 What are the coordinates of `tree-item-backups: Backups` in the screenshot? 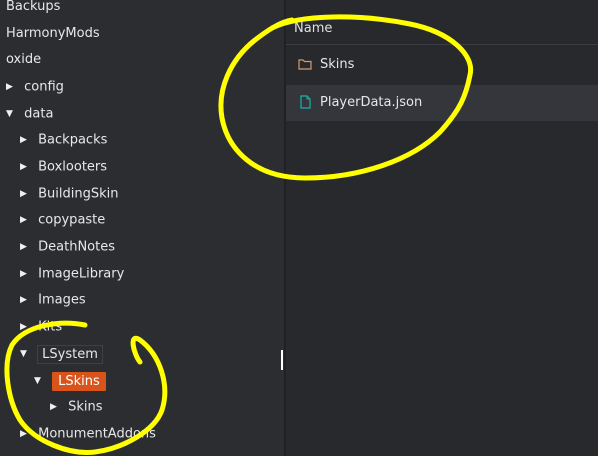 It's located at (33, 9).